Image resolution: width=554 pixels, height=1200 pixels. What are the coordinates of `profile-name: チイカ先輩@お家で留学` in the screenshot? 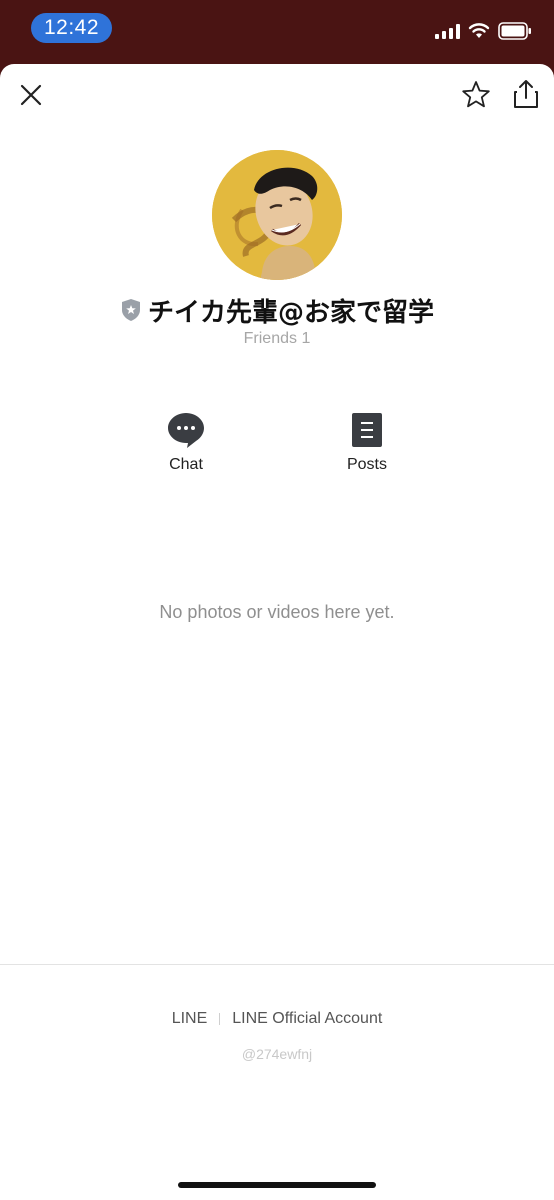 It's located at (290, 312).